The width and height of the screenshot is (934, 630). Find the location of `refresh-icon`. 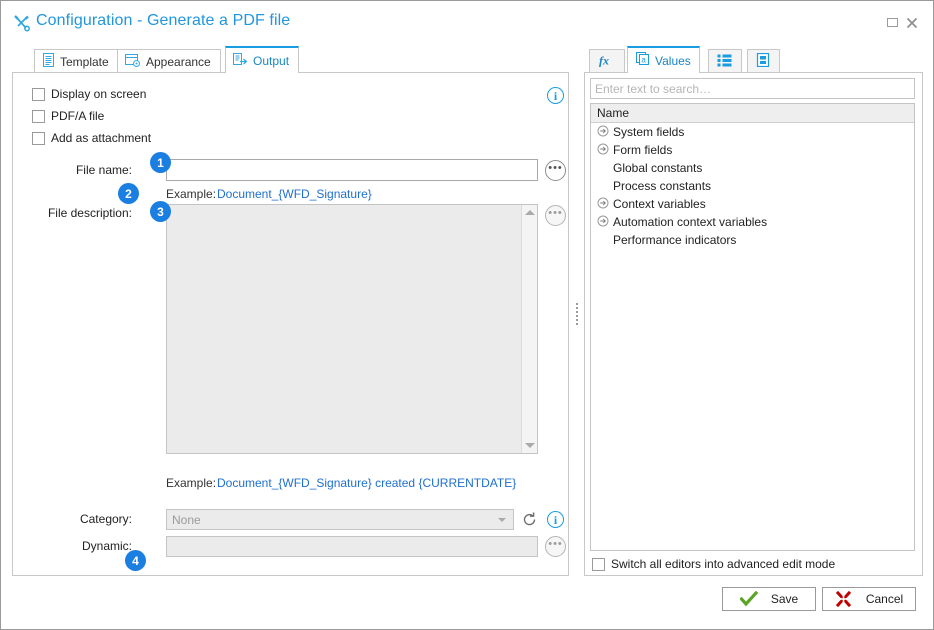

refresh-icon is located at coordinates (529, 519).